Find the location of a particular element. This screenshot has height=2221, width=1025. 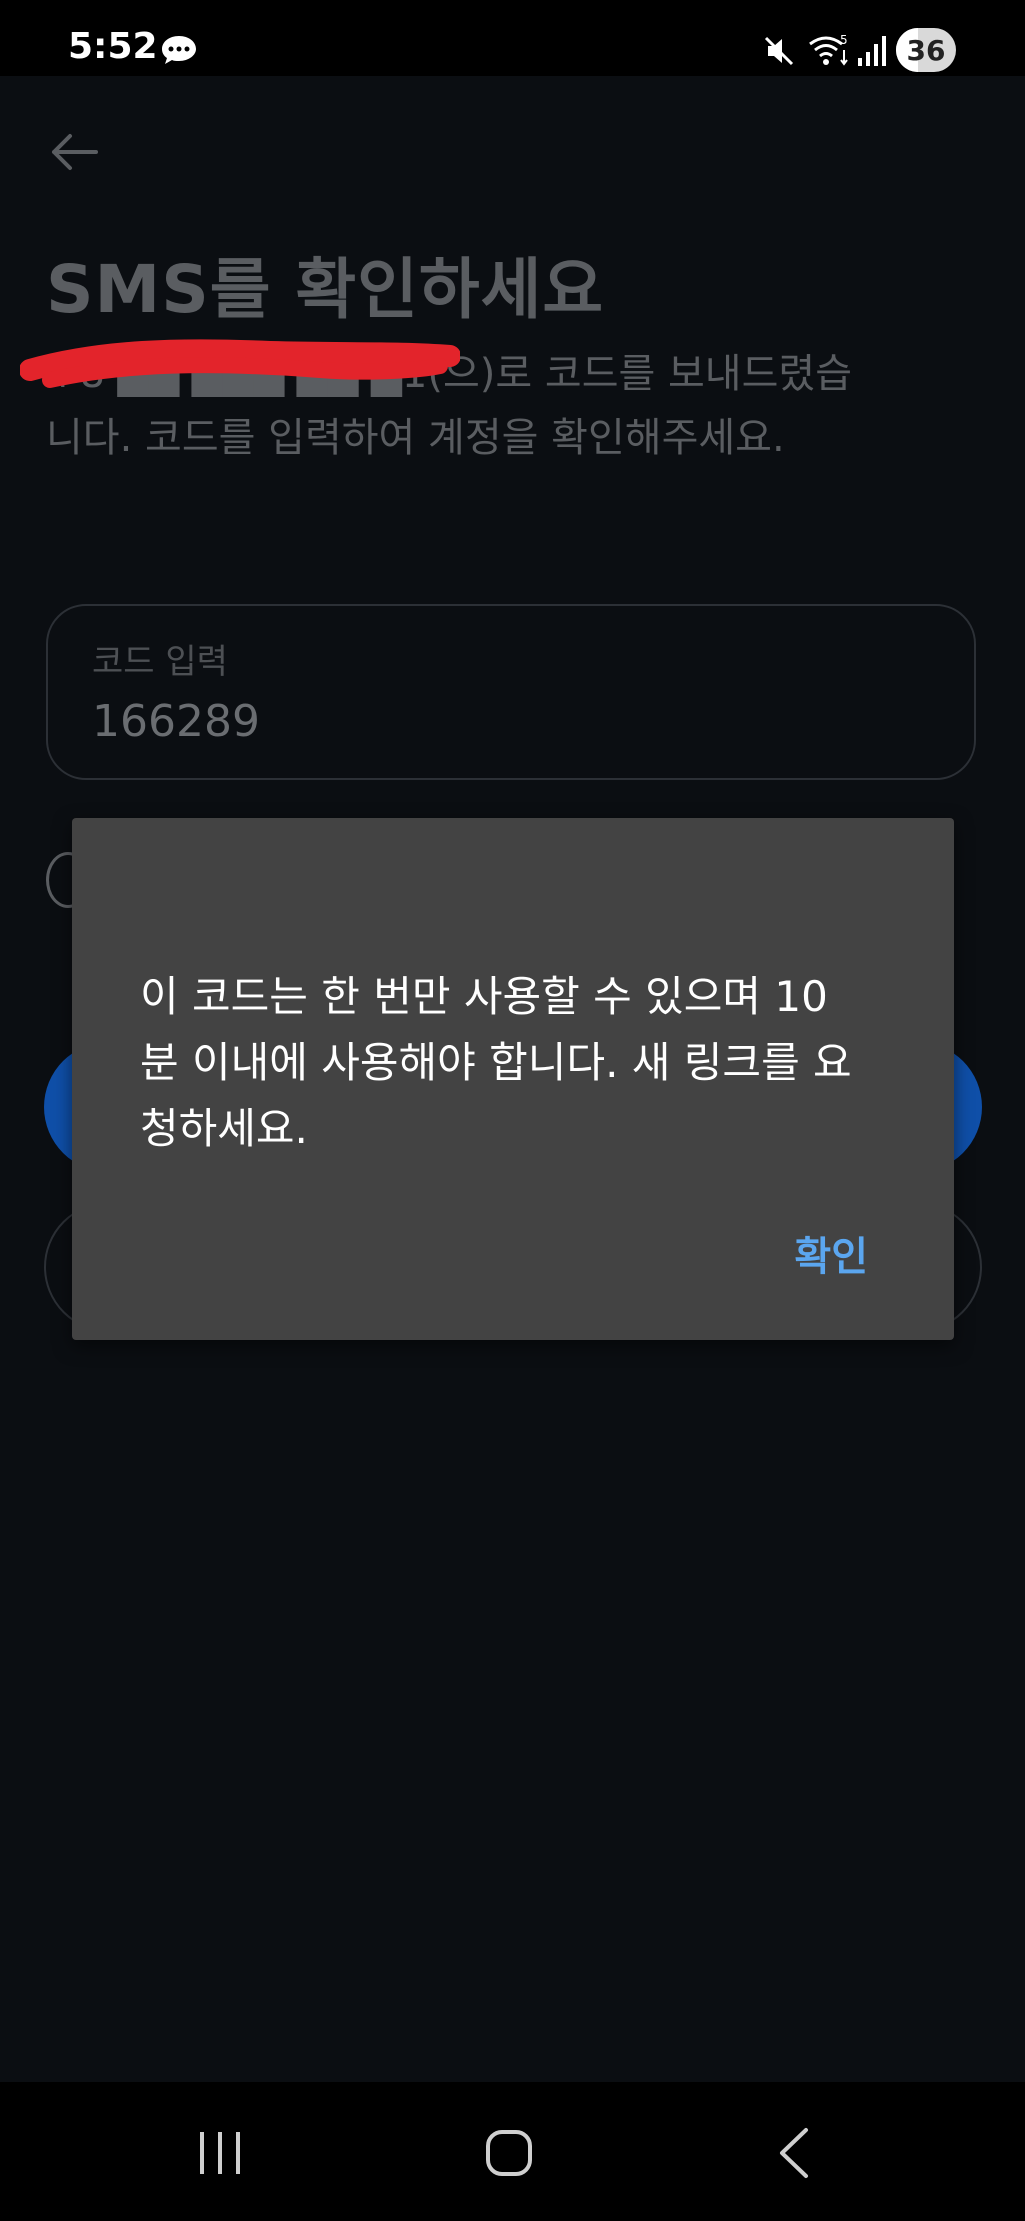

battery-level: 36 is located at coordinates (926, 50).